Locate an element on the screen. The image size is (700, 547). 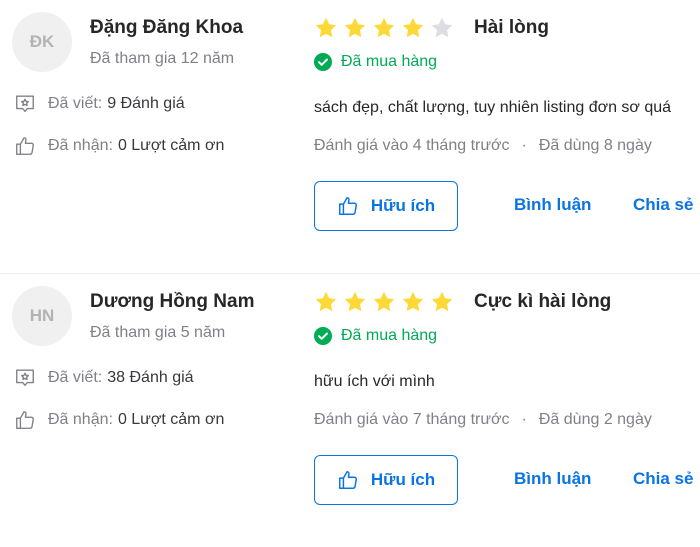
reviewer-name: Dương Hồng Nam is located at coordinates (172, 301).